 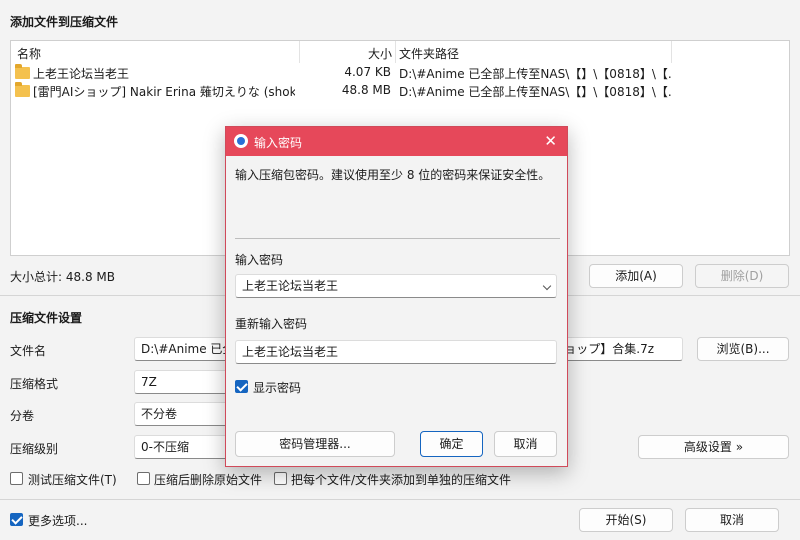 I want to click on add-button: 添加(A), so click(x=636, y=276).